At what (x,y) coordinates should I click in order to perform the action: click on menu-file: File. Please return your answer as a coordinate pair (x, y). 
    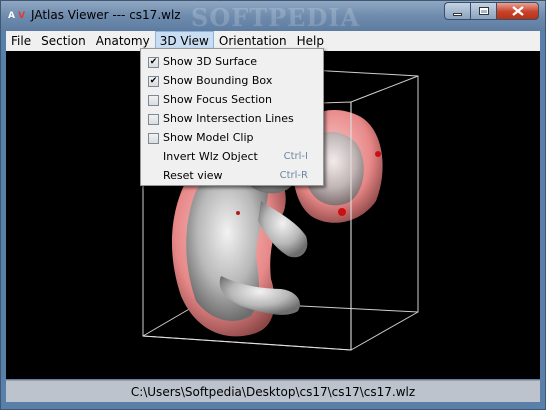
    Looking at the image, I should click on (21, 41).